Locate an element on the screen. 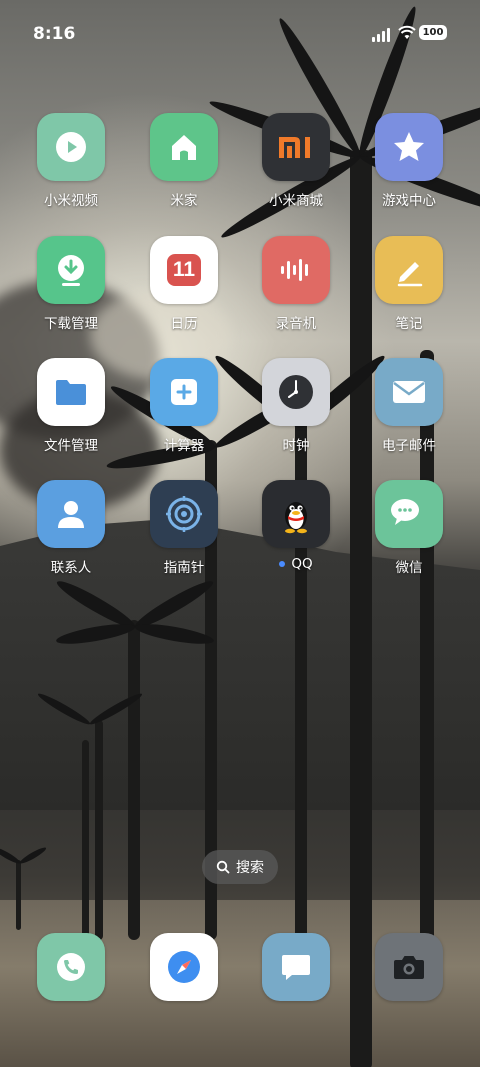 This screenshot has height=1067, width=480. app-label: 指南针 is located at coordinates (184, 568).